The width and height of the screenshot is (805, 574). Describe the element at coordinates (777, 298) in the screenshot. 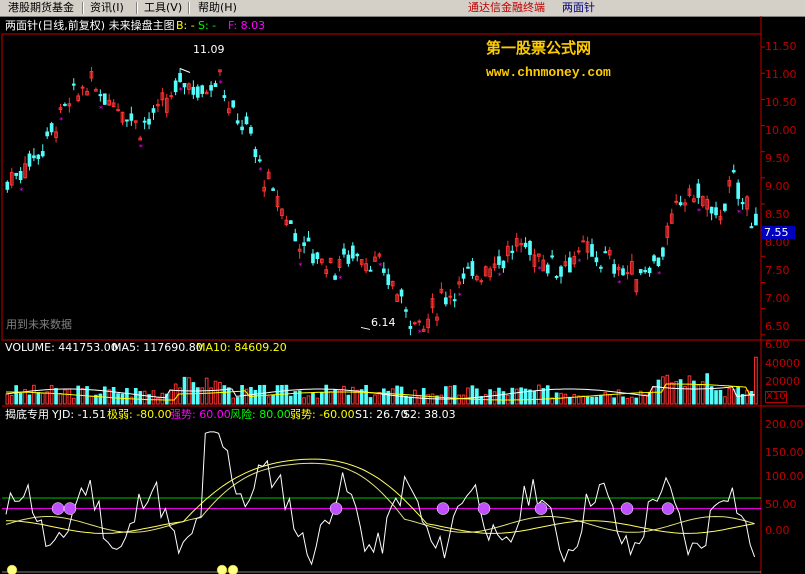

I see `price-axis-tick: 7.00` at that location.